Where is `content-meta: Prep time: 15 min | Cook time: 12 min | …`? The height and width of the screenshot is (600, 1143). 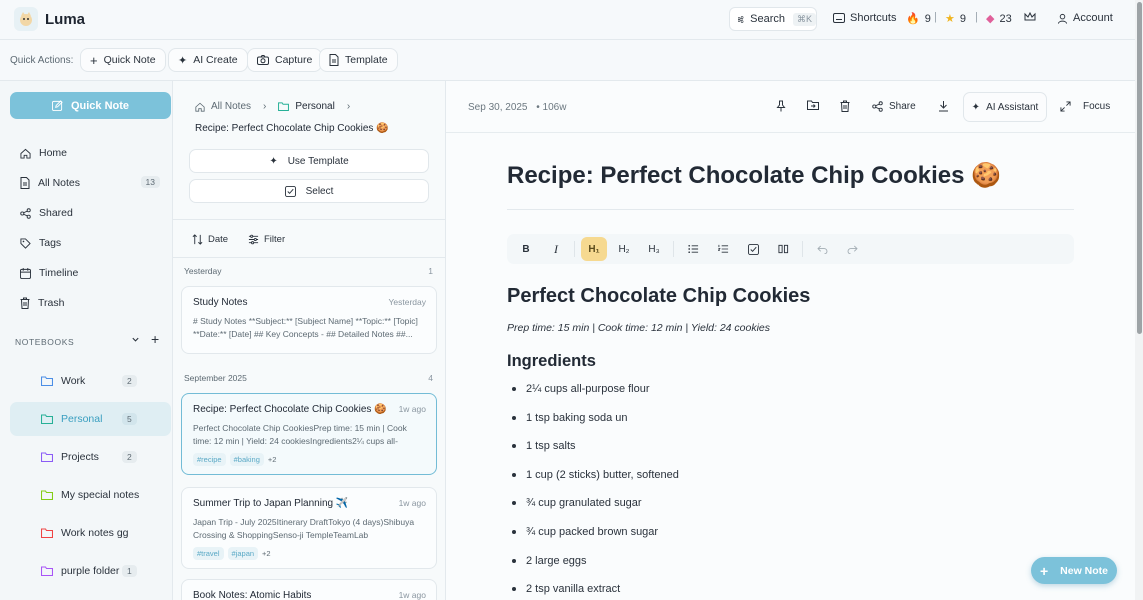
content-meta: Prep time: 15 min | Cook time: 12 min | … is located at coordinates (638, 328).